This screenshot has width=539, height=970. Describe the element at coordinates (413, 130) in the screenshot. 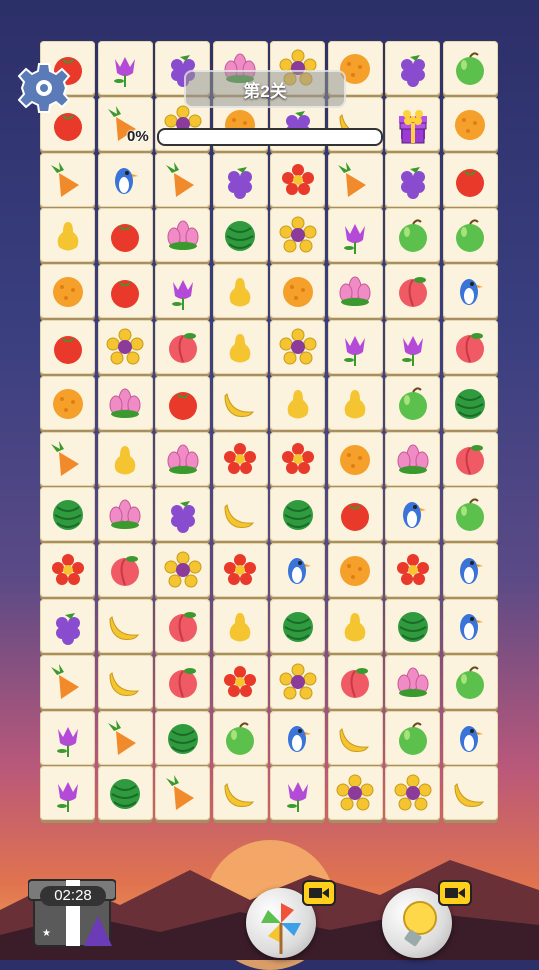

I see `gift-box-icon` at that location.